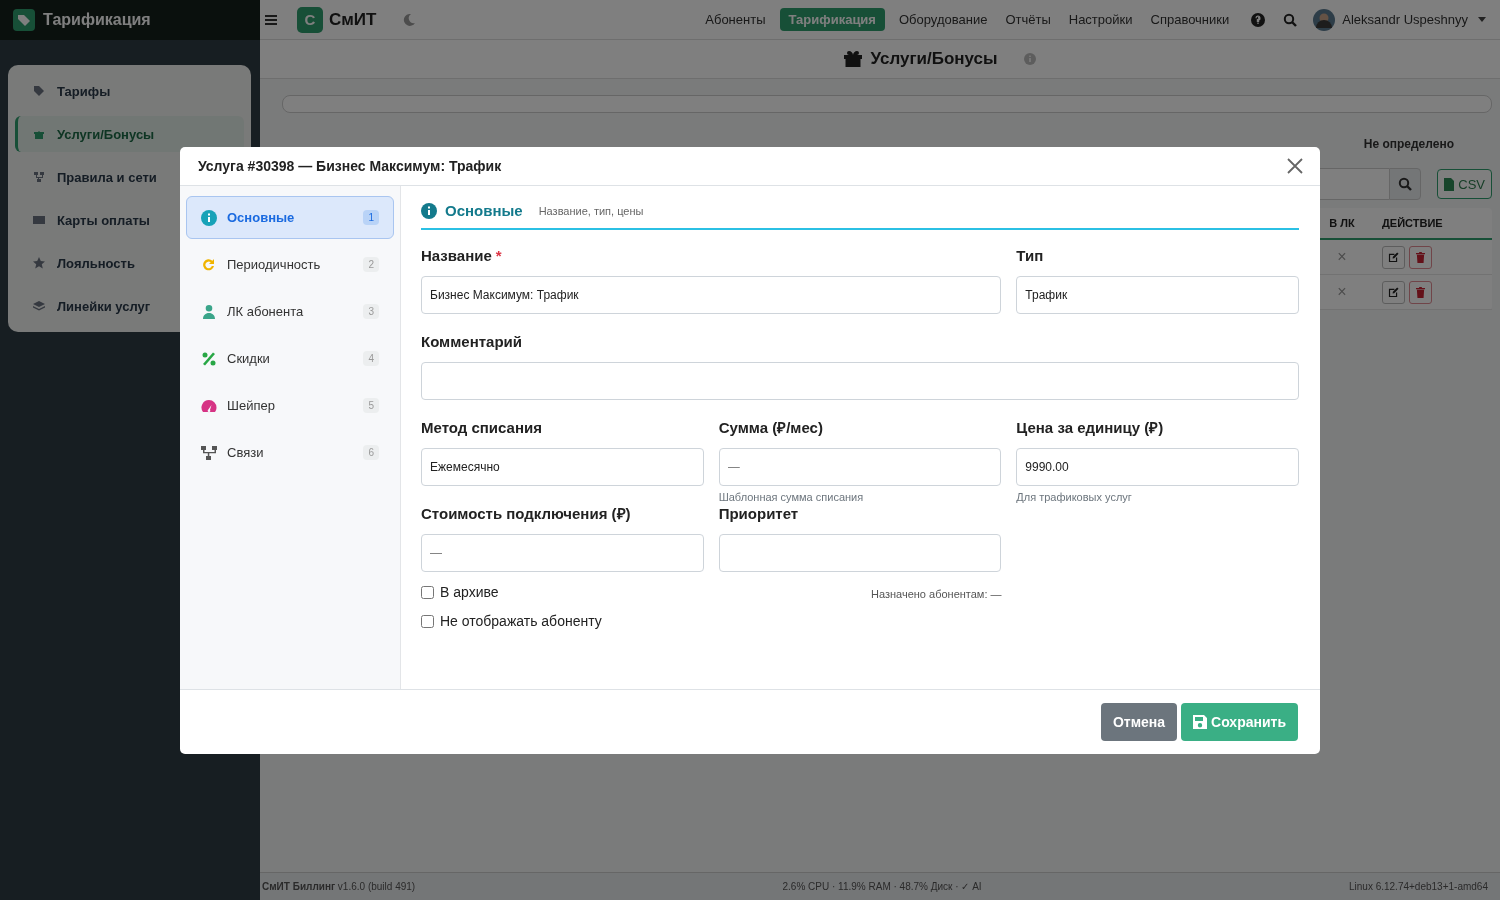 The height and width of the screenshot is (900, 1500). I want to click on sidebar-title: Тарификация, so click(97, 20).